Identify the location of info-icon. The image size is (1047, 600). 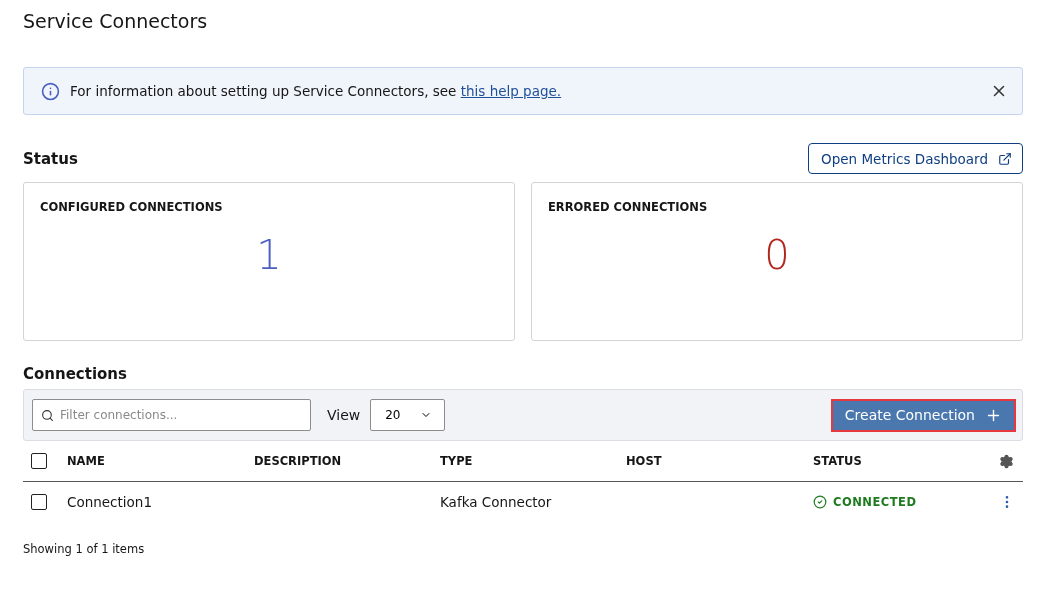
(50, 91).